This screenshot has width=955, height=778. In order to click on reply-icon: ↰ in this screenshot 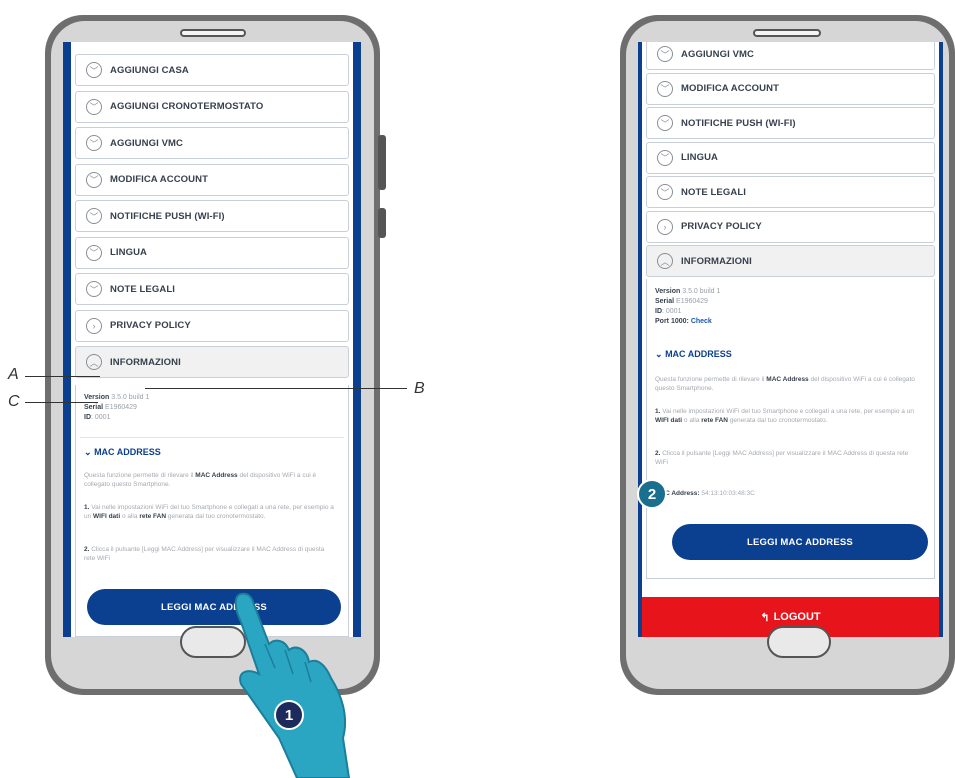, I will do `click(765, 617)`.